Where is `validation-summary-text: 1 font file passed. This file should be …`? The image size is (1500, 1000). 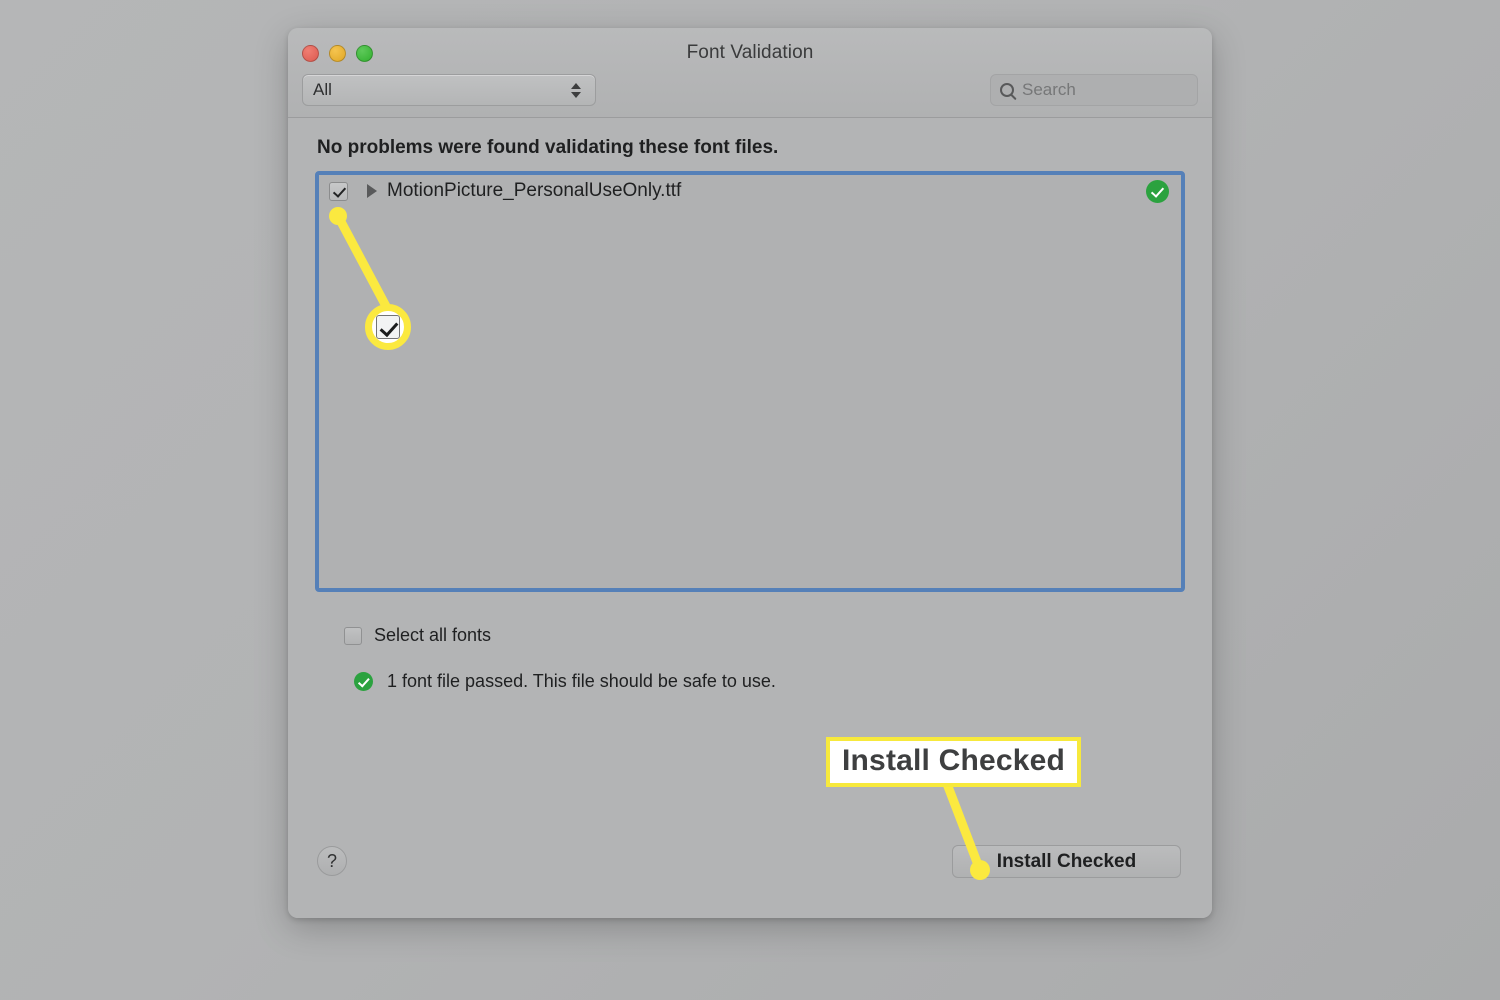
validation-summary-text: 1 font file passed. This file should be … is located at coordinates (581, 681).